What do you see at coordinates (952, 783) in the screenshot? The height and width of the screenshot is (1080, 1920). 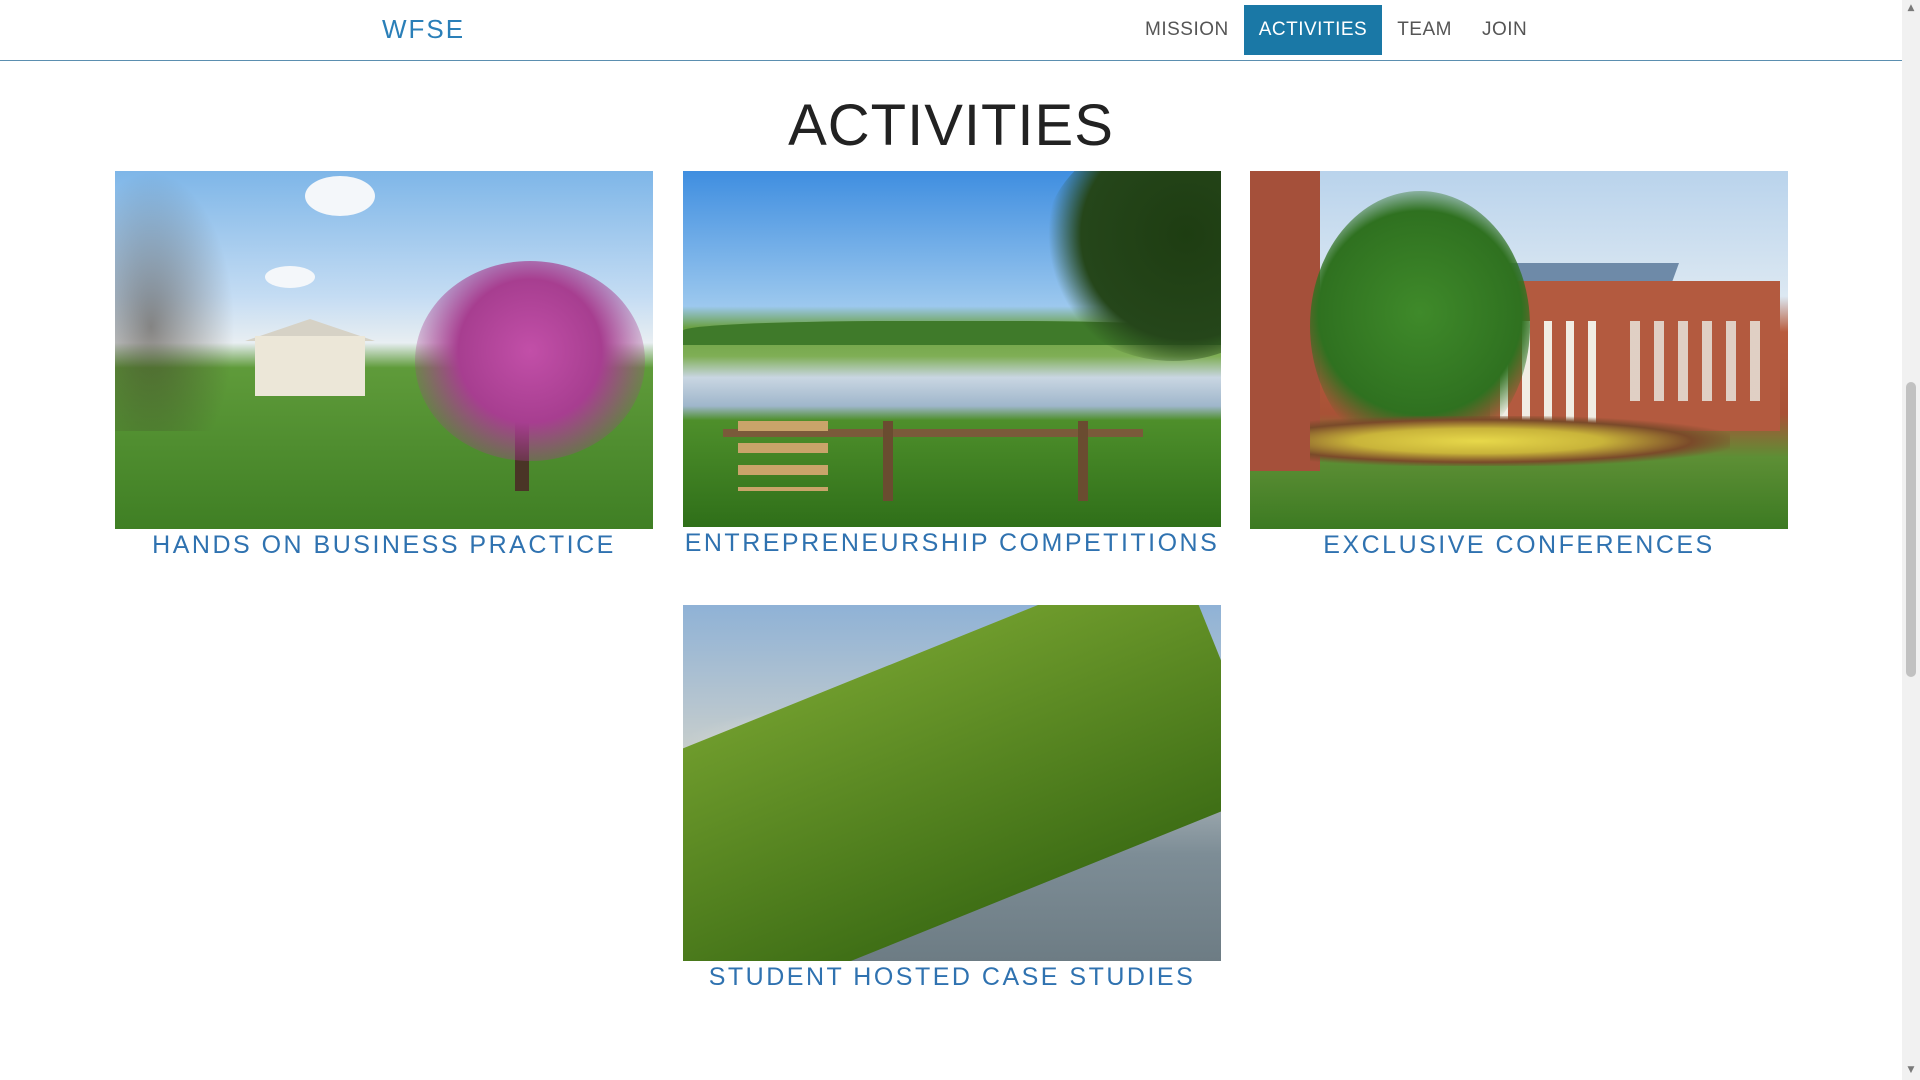 I see `misty-lake-photo` at bounding box center [952, 783].